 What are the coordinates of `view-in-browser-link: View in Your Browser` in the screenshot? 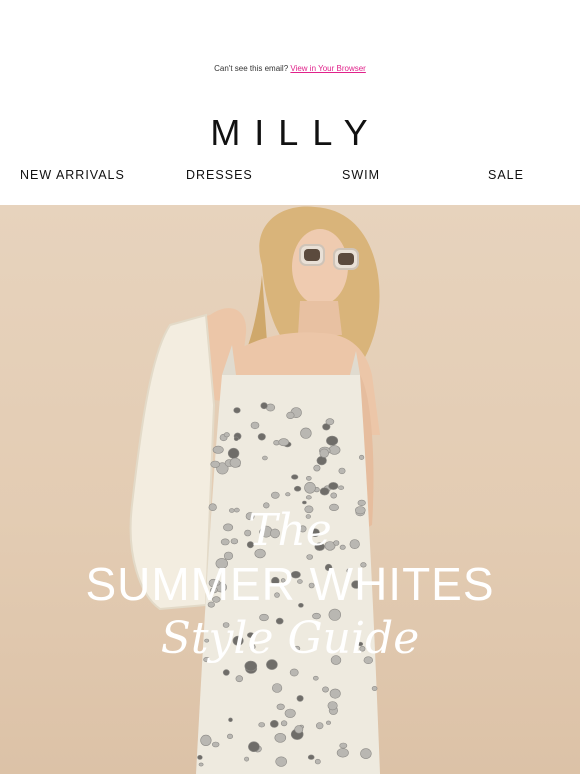 It's located at (327, 68).